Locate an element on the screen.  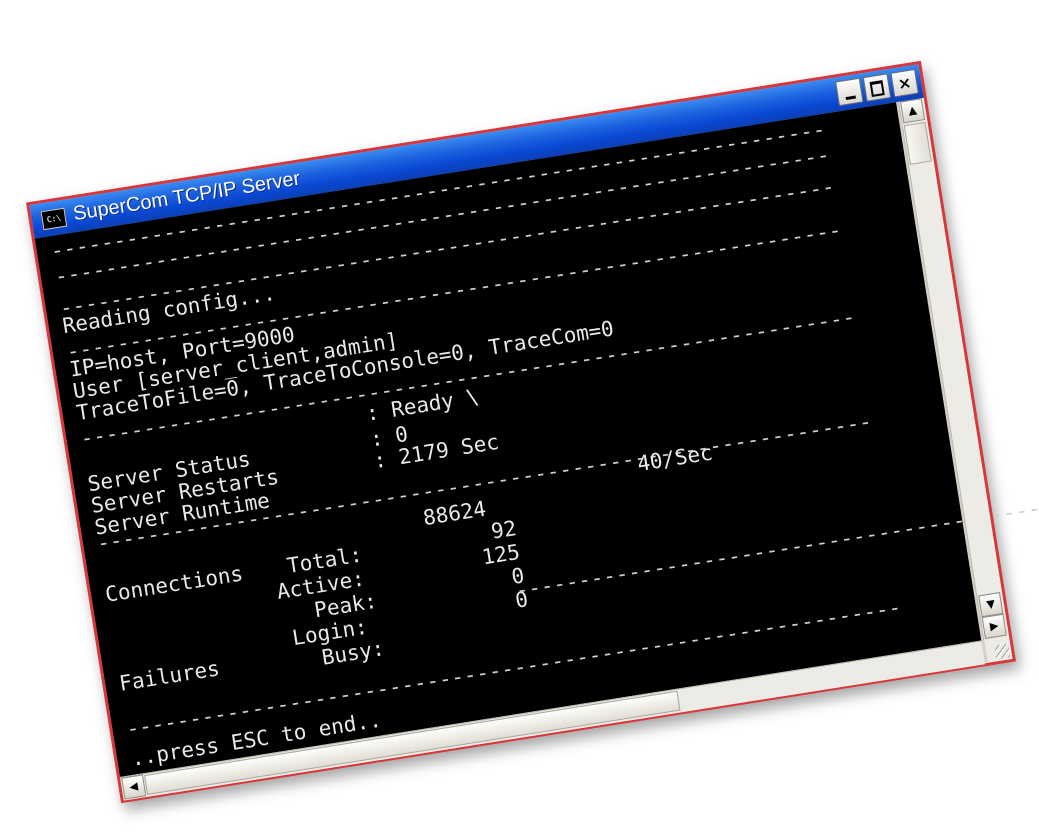
resize-corner is located at coordinates (998, 649).